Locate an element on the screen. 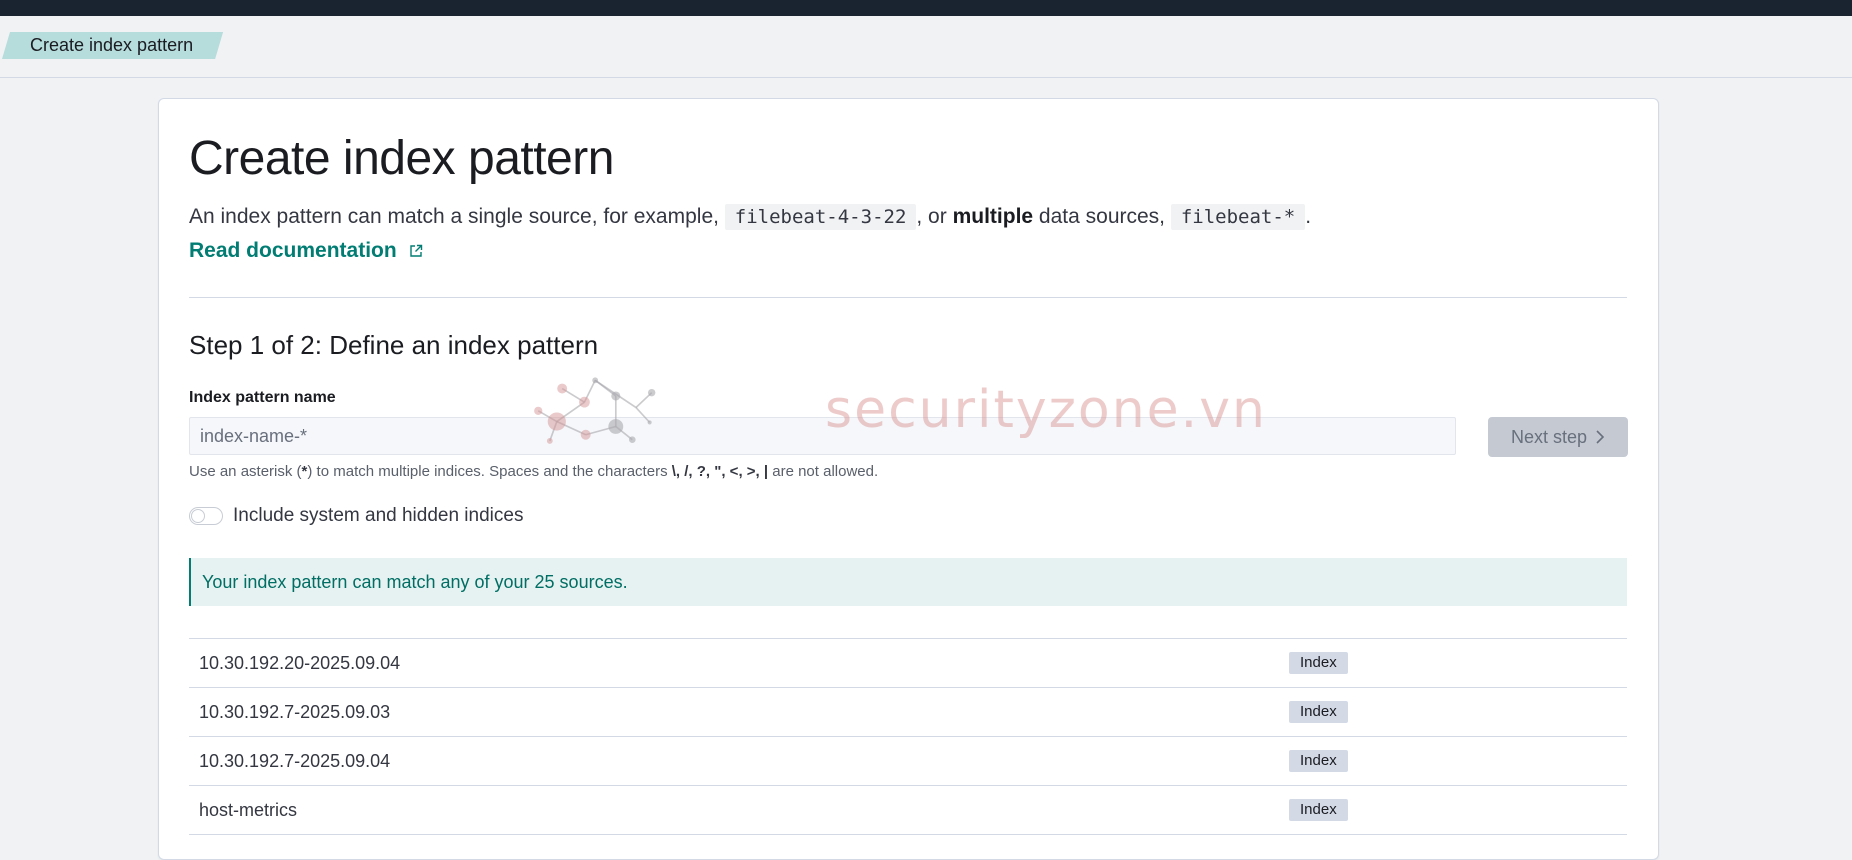 This screenshot has width=1852, height=860. description-strong: multiple is located at coordinates (993, 216).